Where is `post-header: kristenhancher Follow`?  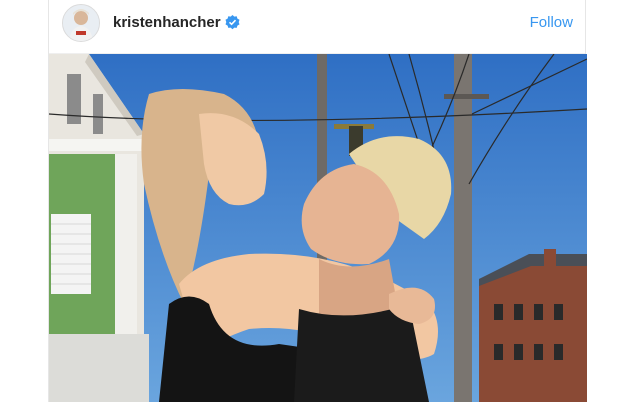 post-header: kristenhancher Follow is located at coordinates (317, 27).